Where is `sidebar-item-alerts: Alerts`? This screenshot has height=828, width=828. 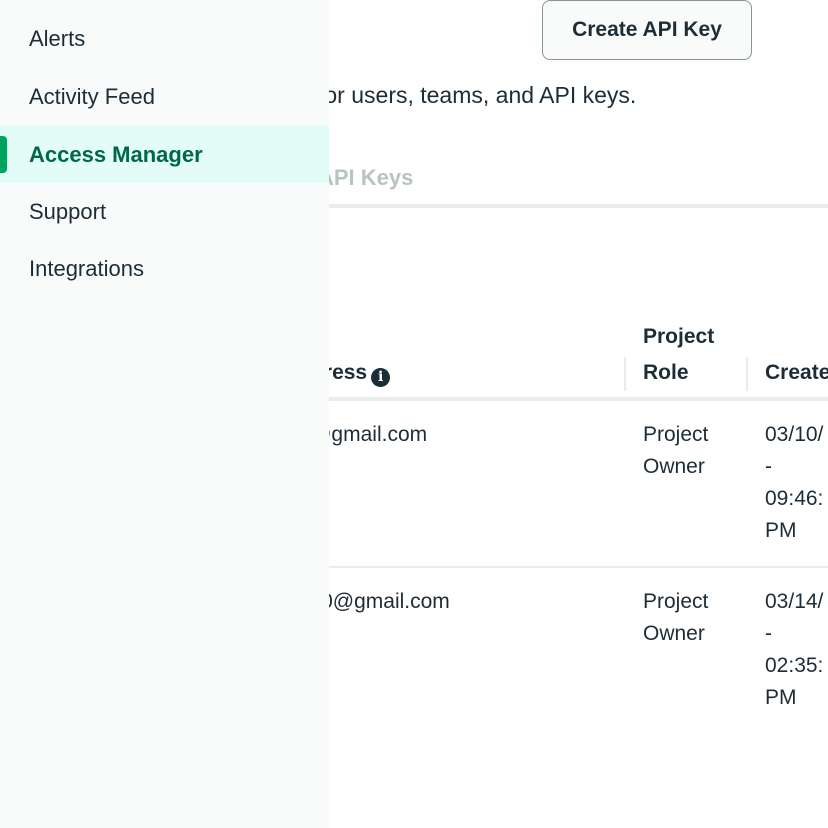
sidebar-item-alerts: Alerts is located at coordinates (164, 38).